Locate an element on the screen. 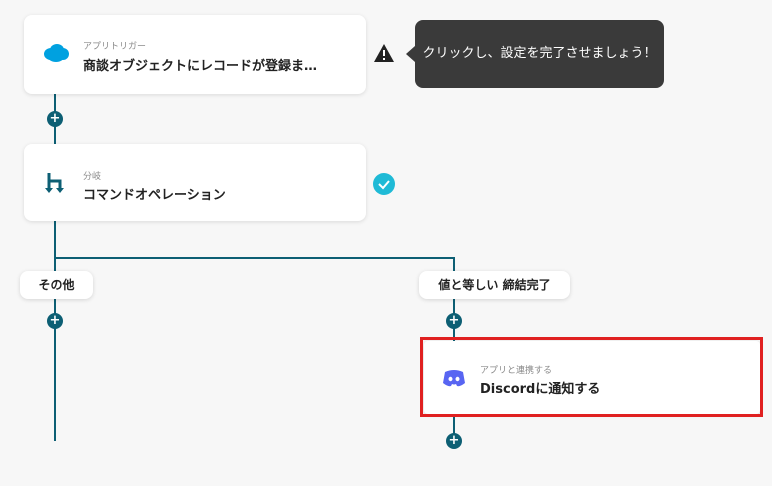 Image resolution: width=772 pixels, height=486 pixels. connector-branch-left is located at coordinates (55, 331).